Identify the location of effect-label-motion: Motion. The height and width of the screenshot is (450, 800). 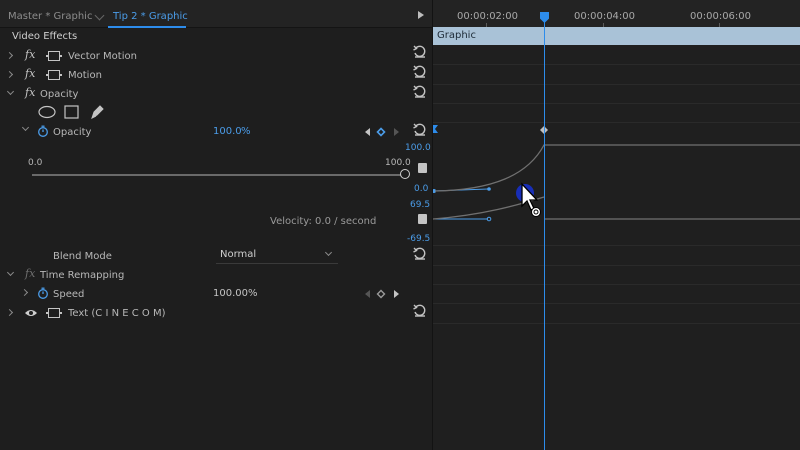
(85, 75).